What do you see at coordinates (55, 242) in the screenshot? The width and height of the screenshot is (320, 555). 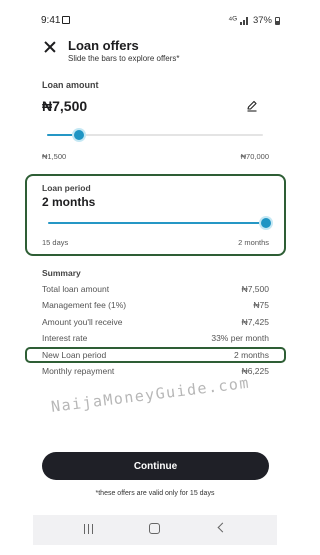 I see `loan-period-min: 15 days` at bounding box center [55, 242].